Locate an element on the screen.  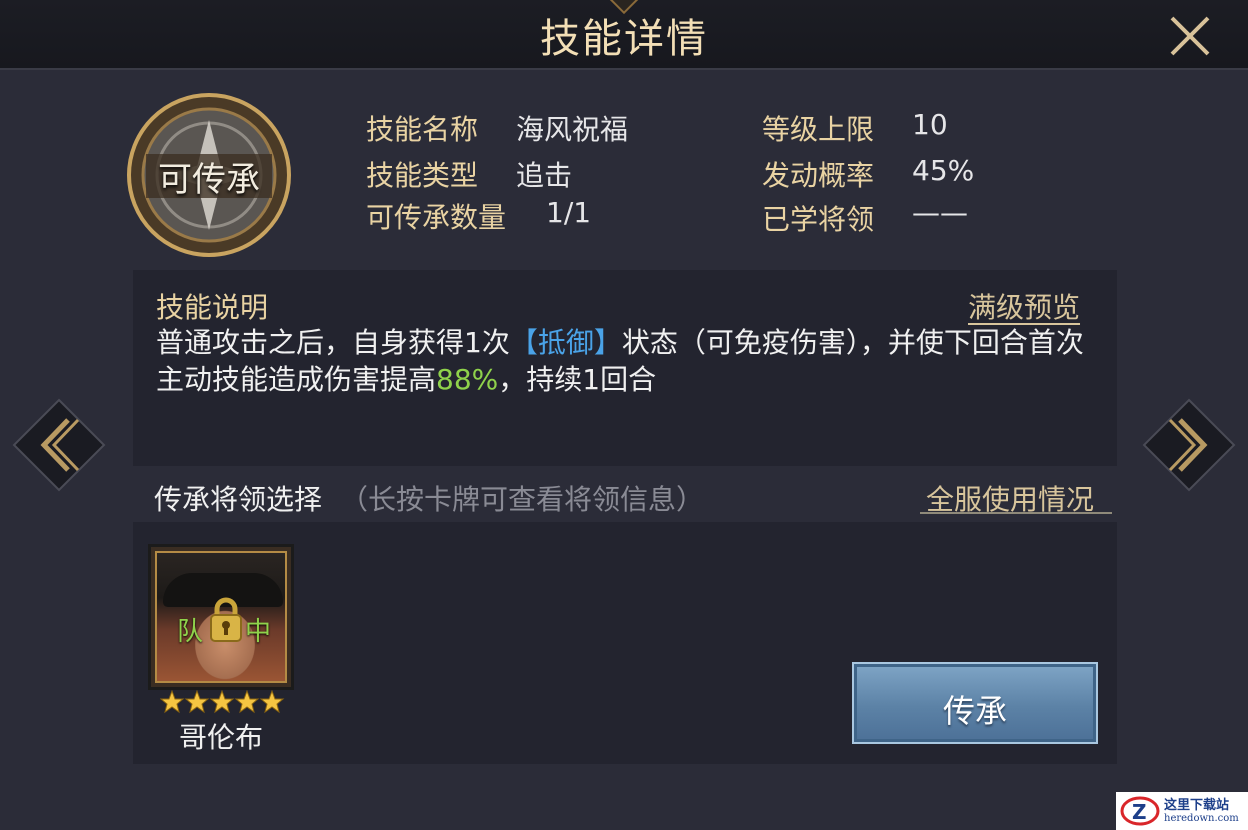
inherit-button-label: 传承 is located at coordinates (974, 711).